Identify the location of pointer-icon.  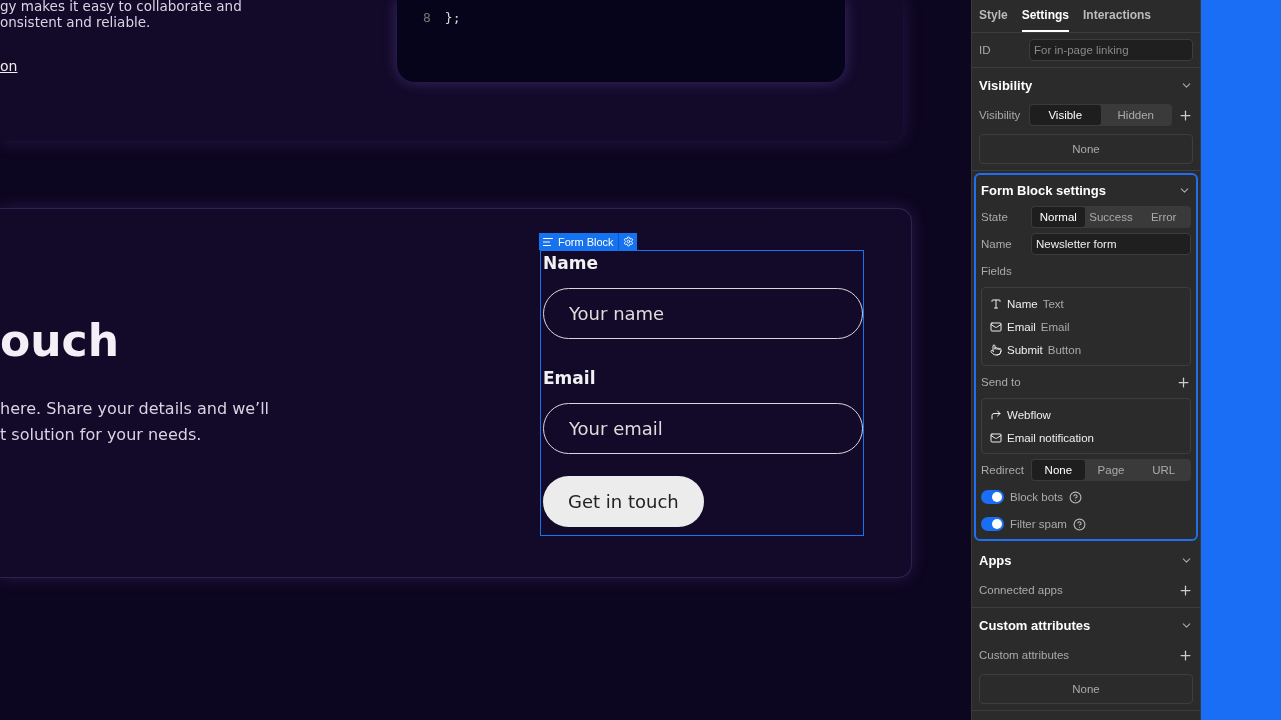
(996, 349).